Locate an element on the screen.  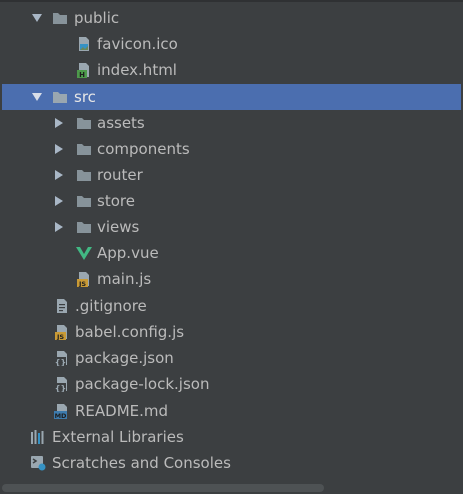
tree-item-label: package.json is located at coordinates (124, 358).